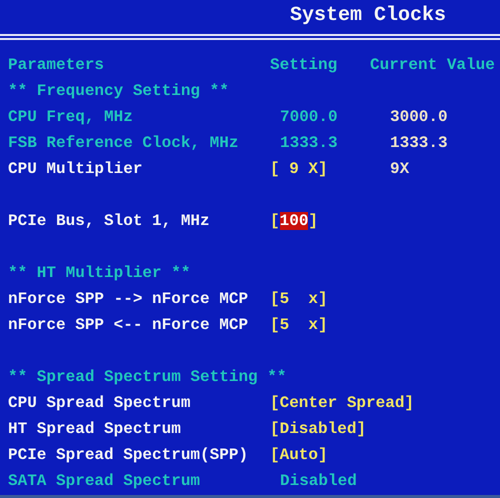  I want to click on setting-value: Disabled, so click(318, 481).